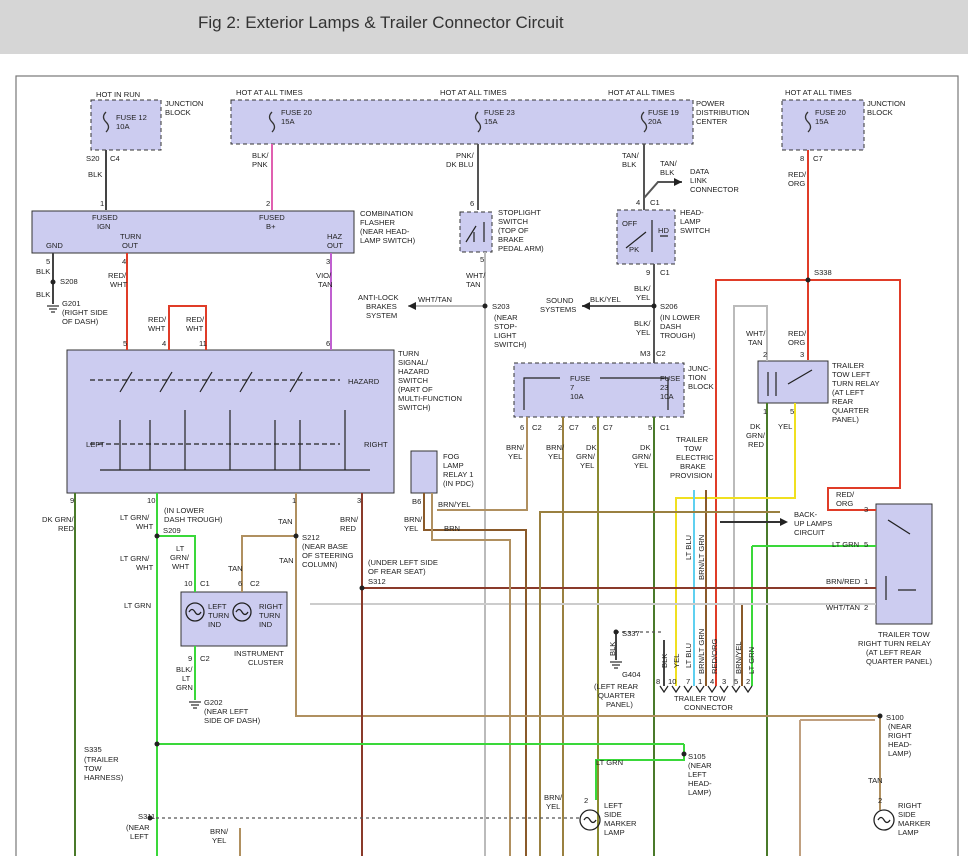  I want to click on label: WHT, so click(119, 284).